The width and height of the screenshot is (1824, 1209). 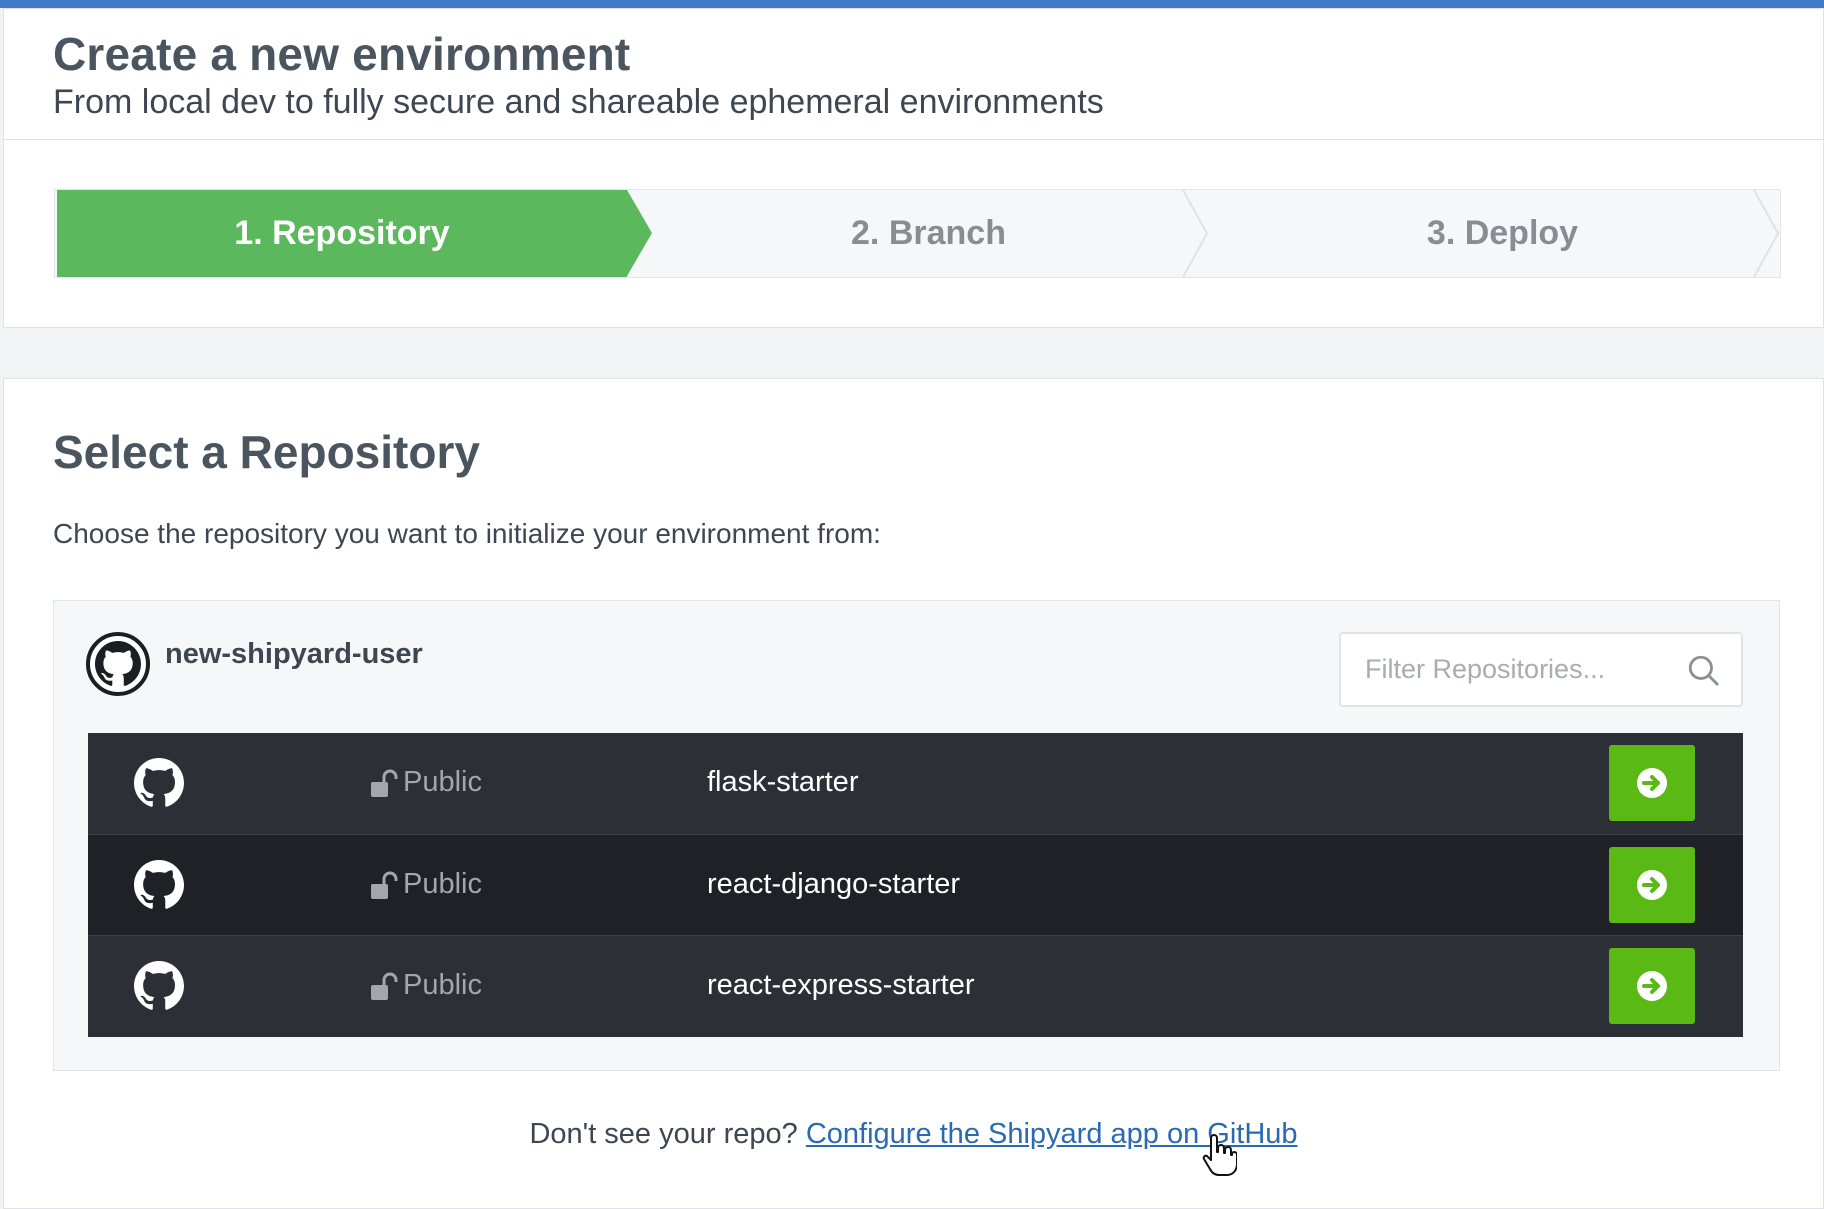 What do you see at coordinates (1766, 233) in the screenshot?
I see `step-separator-end` at bounding box center [1766, 233].